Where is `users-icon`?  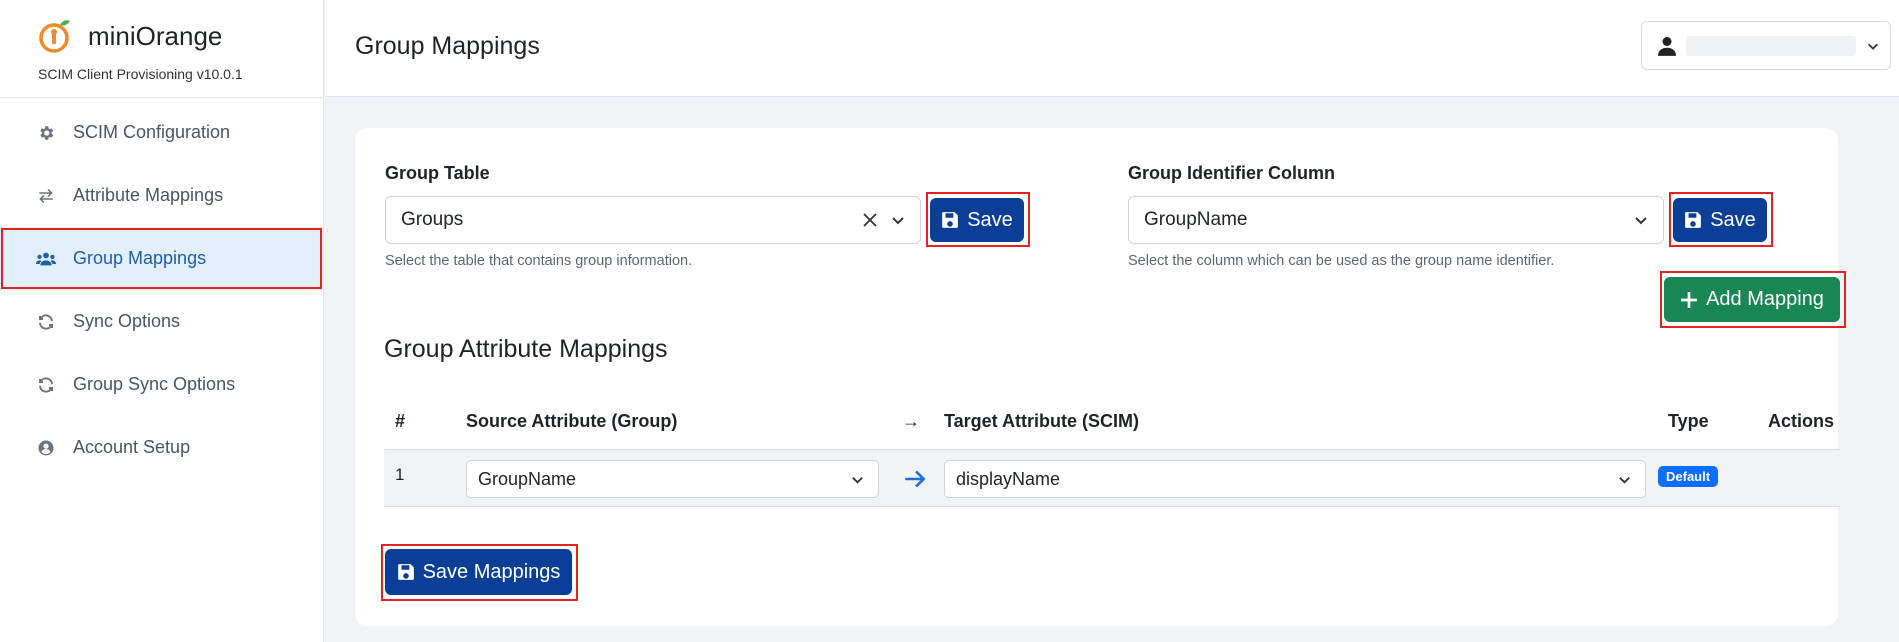
users-icon is located at coordinates (46, 259).